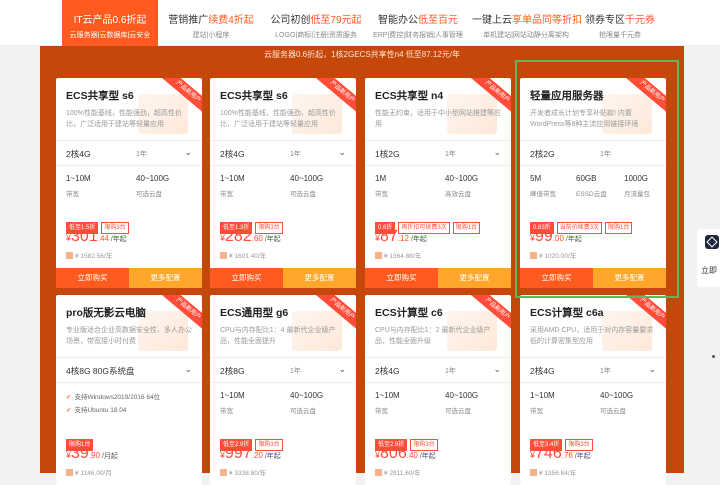  I want to click on nav-tab-title: 营销推广, so click(188, 20).